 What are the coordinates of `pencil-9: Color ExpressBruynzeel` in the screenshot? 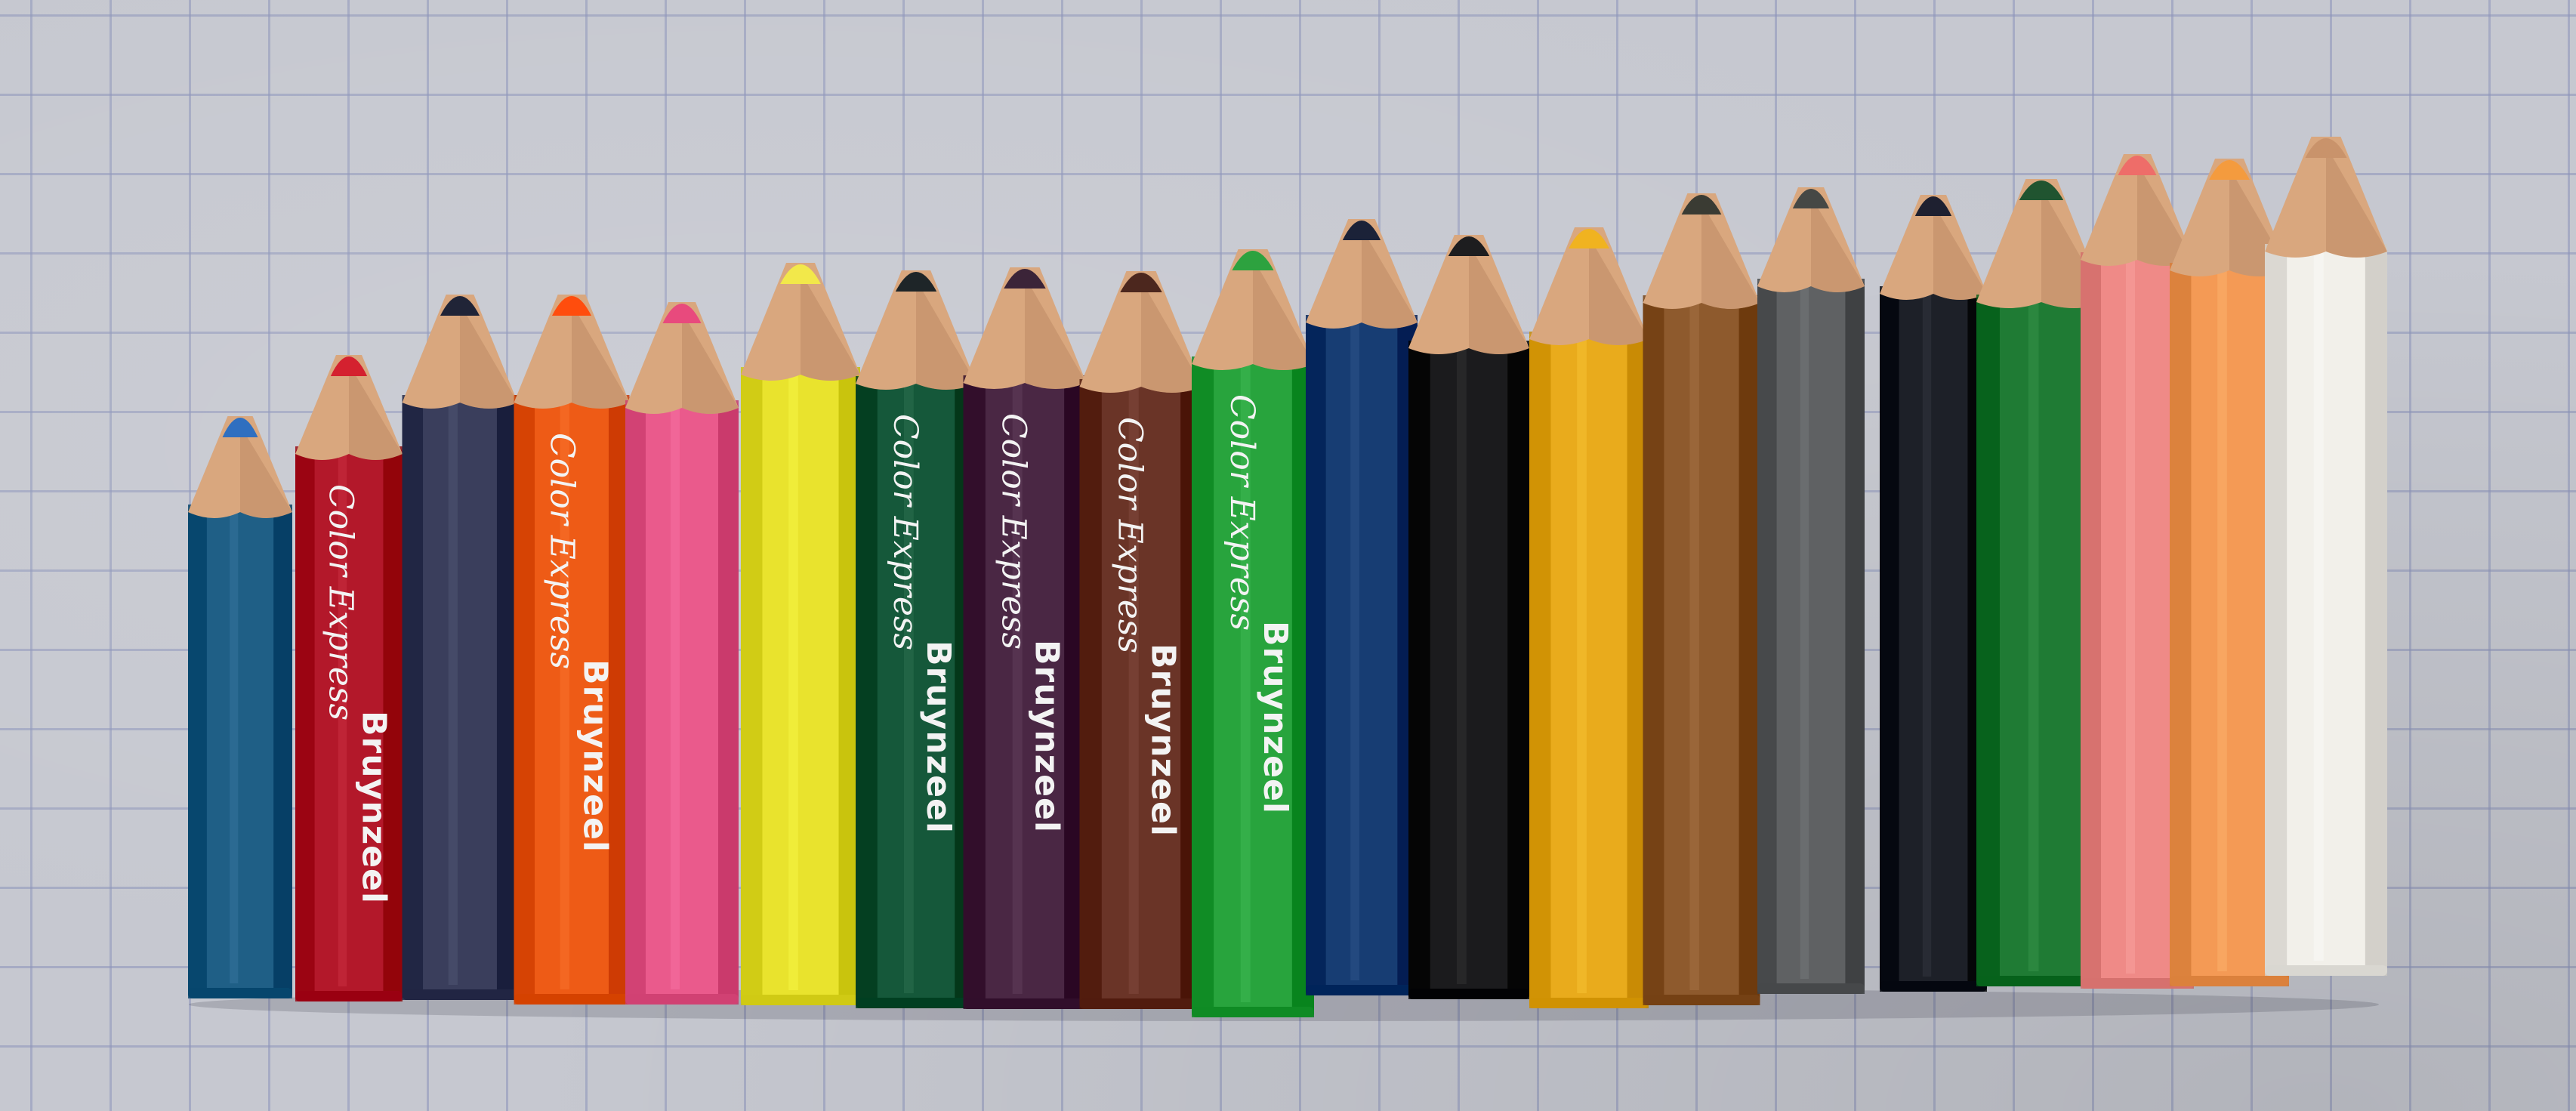 It's located at (1141, 640).